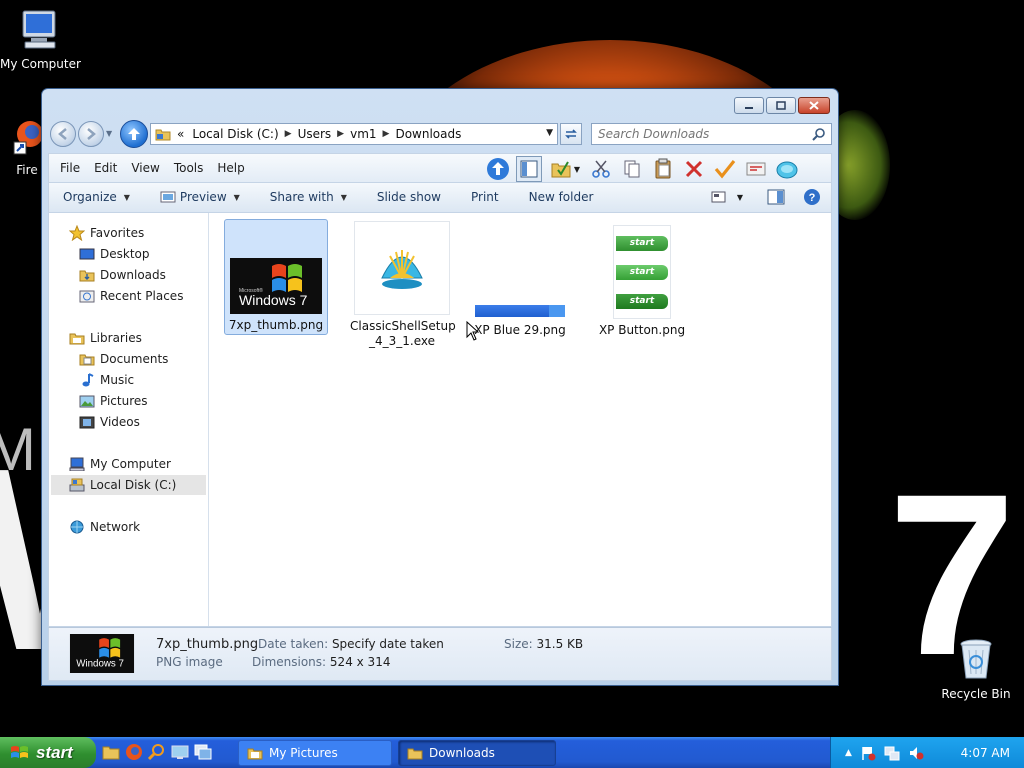 This screenshot has width=1024, height=768. What do you see at coordinates (363, 134) in the screenshot?
I see `address-segment-vm1: vm1` at bounding box center [363, 134].